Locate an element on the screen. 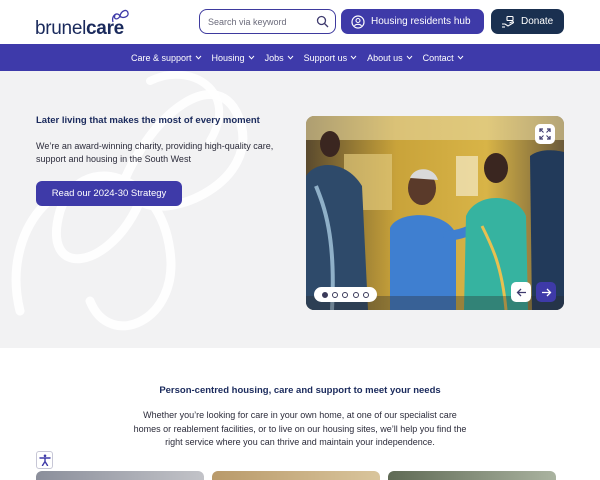 The image size is (600, 480). logo-text-brunel: brunel is located at coordinates (61, 28).